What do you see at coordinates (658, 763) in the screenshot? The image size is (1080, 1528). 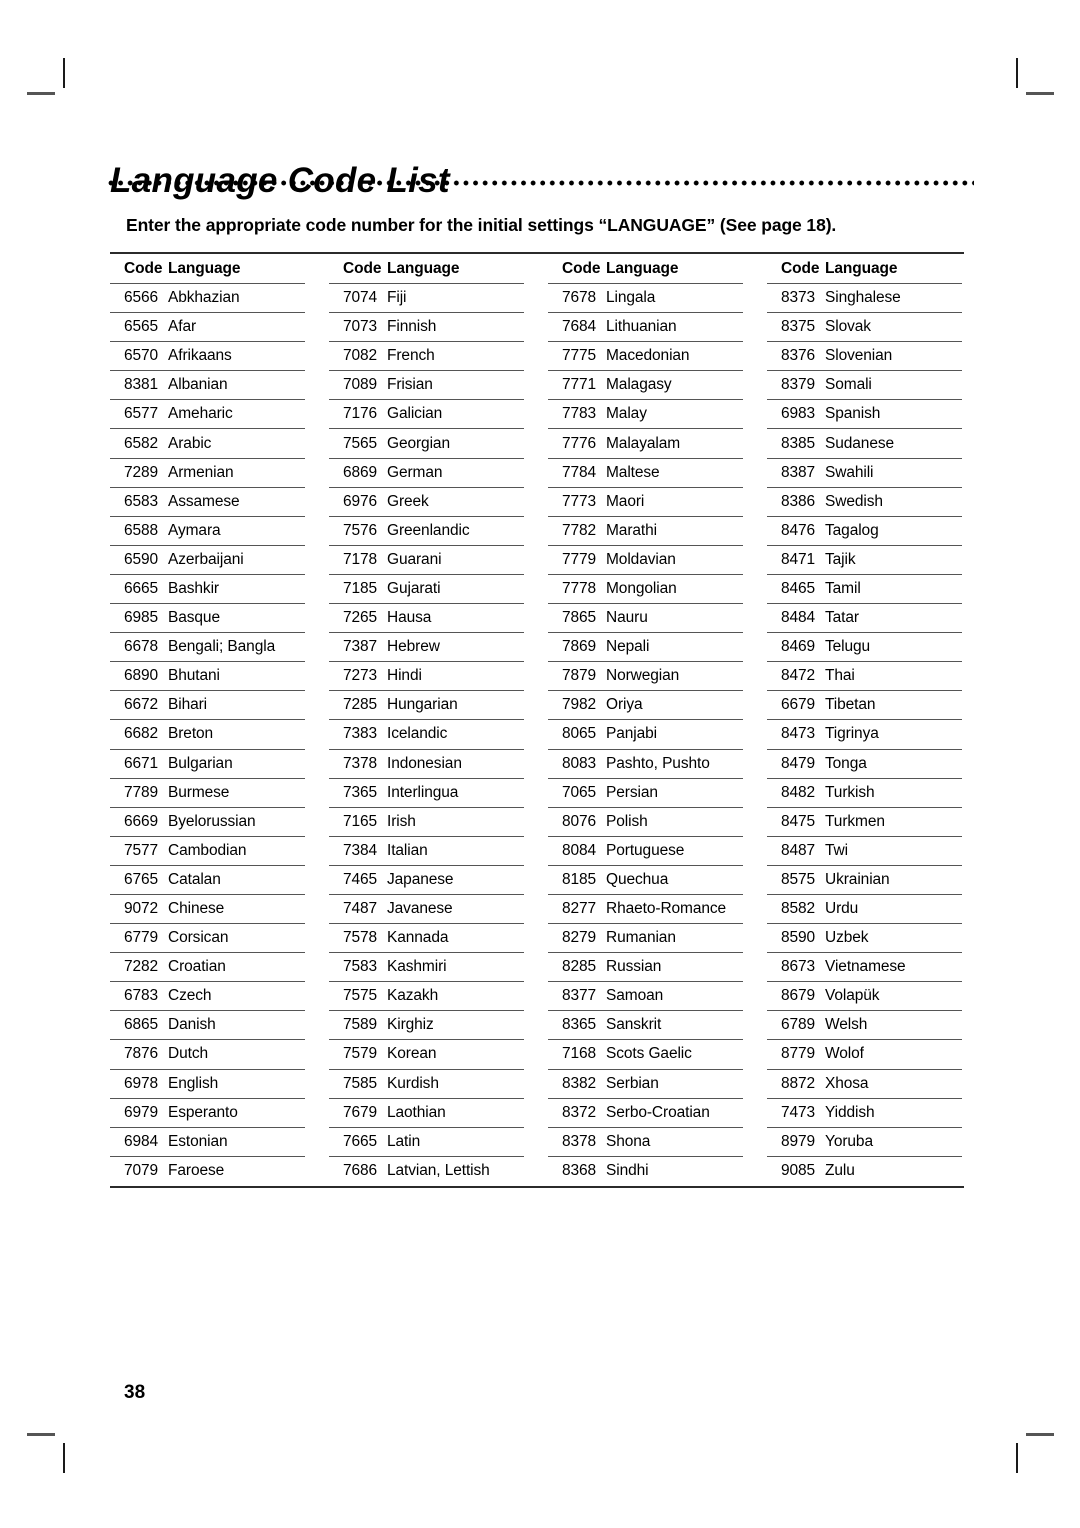 I see `cell-language: Pashto, Pushto` at bounding box center [658, 763].